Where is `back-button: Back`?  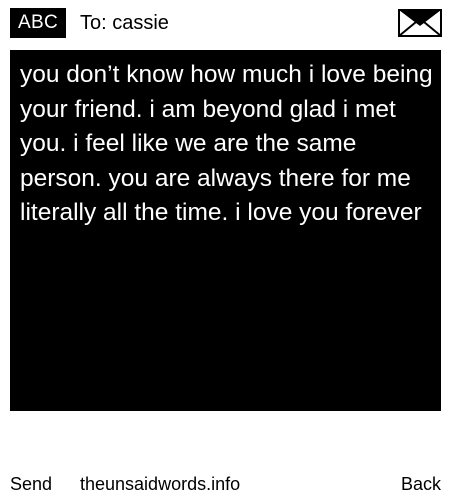
back-button: Back is located at coordinates (421, 484).